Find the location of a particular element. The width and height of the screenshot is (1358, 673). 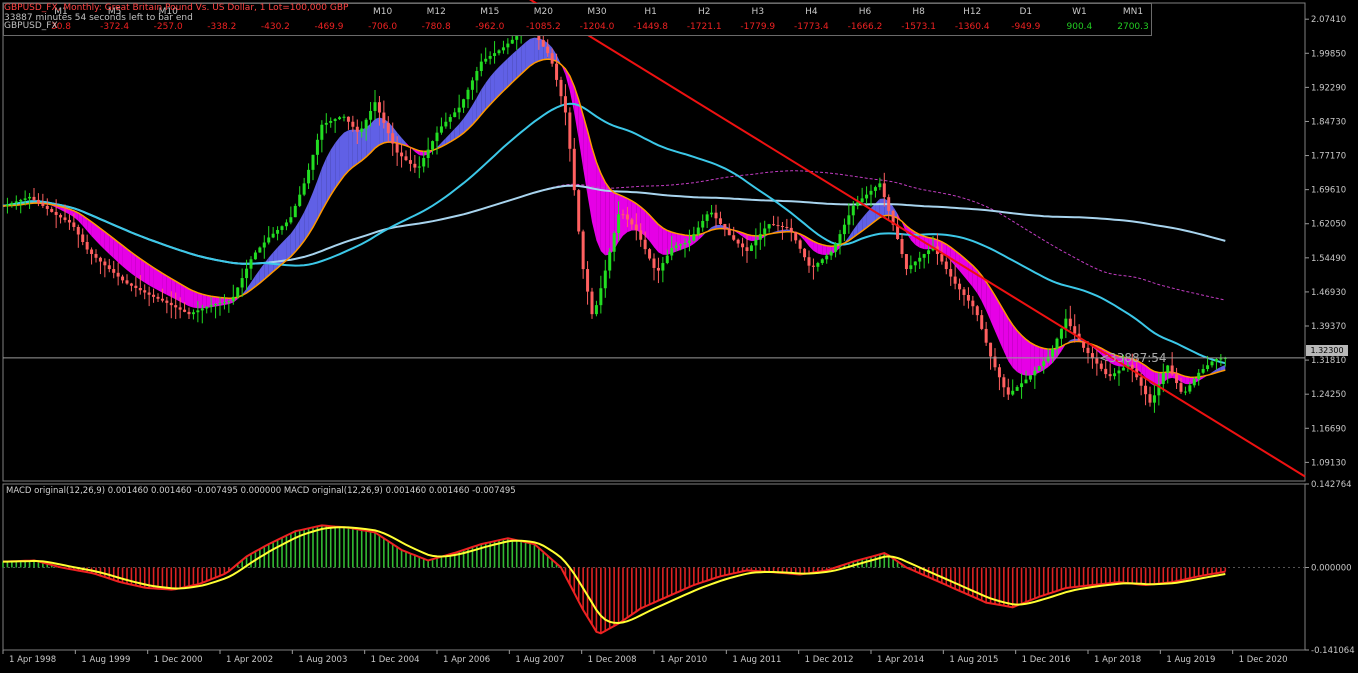

tf-value: 2700.3 is located at coordinates (1133, 27).